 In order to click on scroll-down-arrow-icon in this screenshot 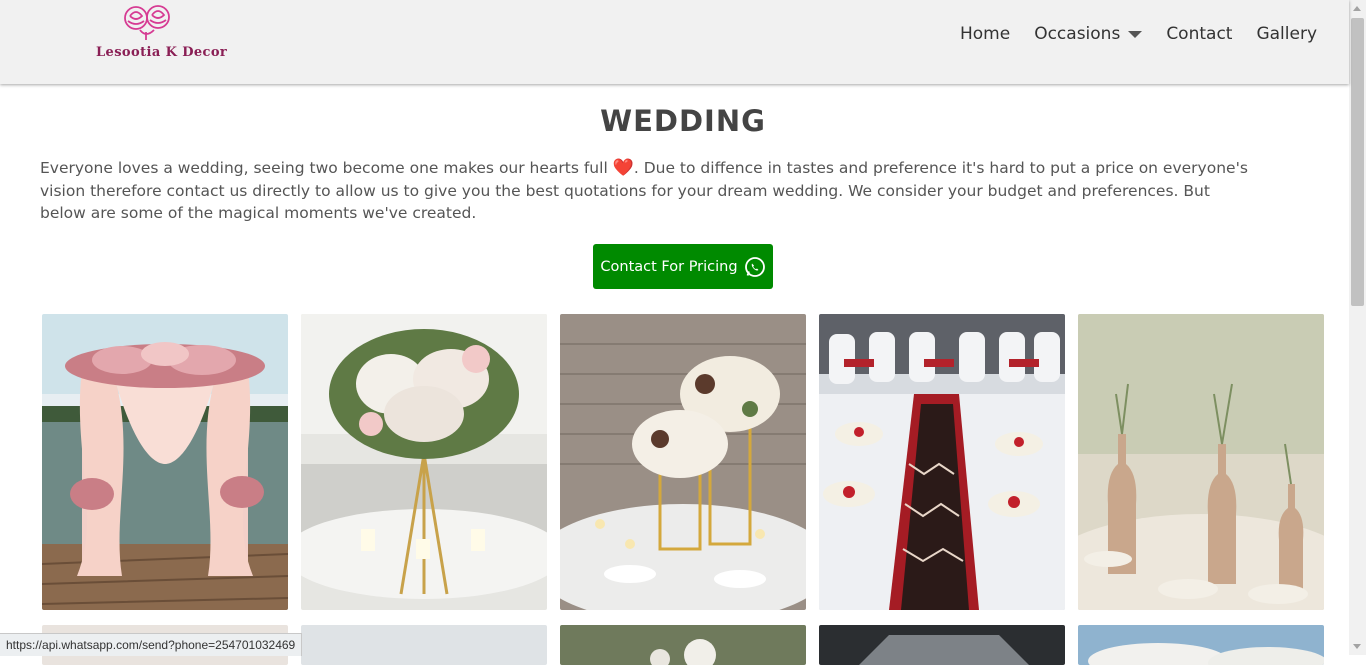, I will do `click(1357, 646)`.